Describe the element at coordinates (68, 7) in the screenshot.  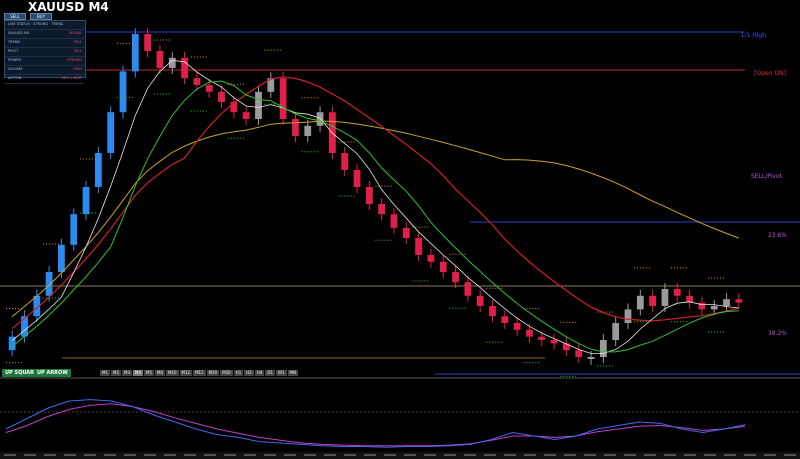
I see `symbol-title: XAUUSD M4` at that location.